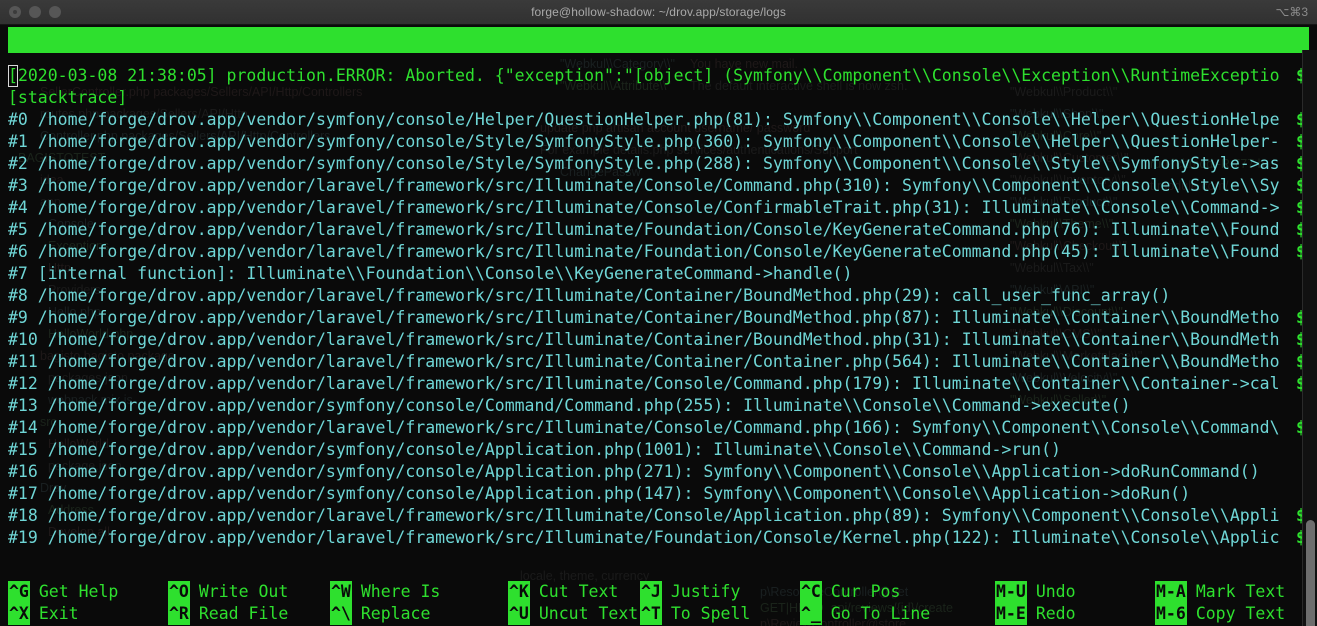 The width and height of the screenshot is (1317, 626). Describe the element at coordinates (710, 613) in the screenshot. I see `shortcut-label: To Spell` at that location.